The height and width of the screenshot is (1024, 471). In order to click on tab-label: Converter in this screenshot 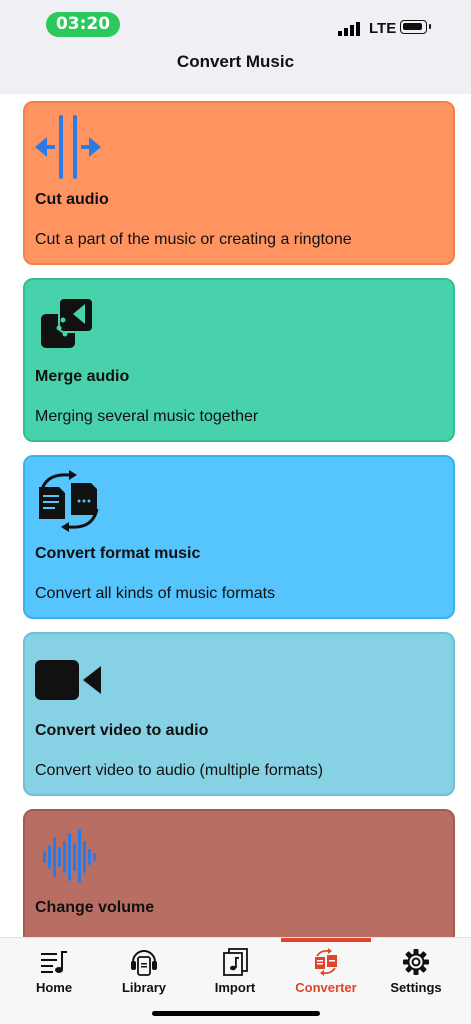, I will do `click(326, 987)`.